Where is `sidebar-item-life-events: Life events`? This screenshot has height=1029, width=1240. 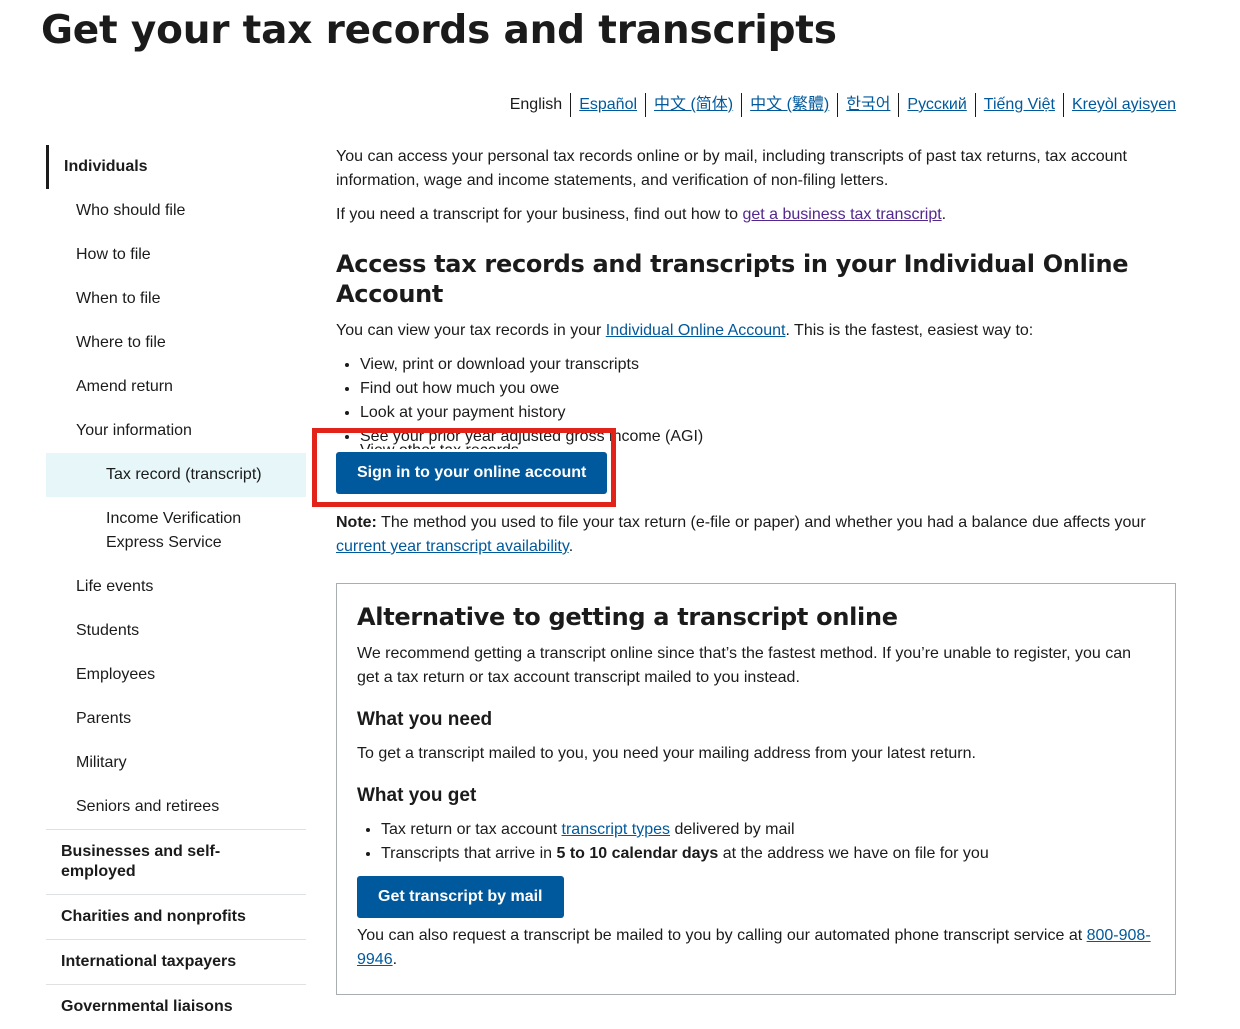
sidebar-item-life-events: Life events is located at coordinates (176, 587).